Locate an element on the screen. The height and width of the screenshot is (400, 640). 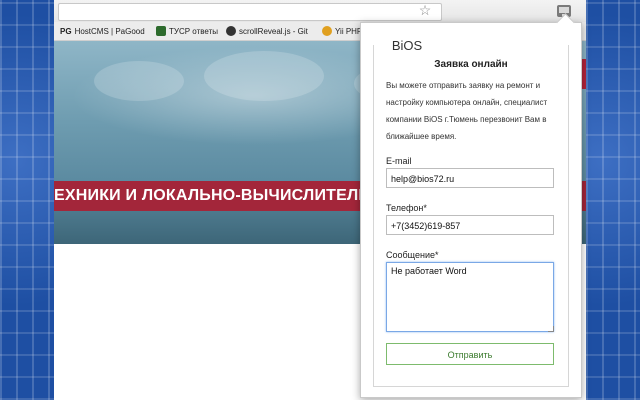
bookmark-item: PG HostCMS | PaGood is located at coordinates (102, 31).